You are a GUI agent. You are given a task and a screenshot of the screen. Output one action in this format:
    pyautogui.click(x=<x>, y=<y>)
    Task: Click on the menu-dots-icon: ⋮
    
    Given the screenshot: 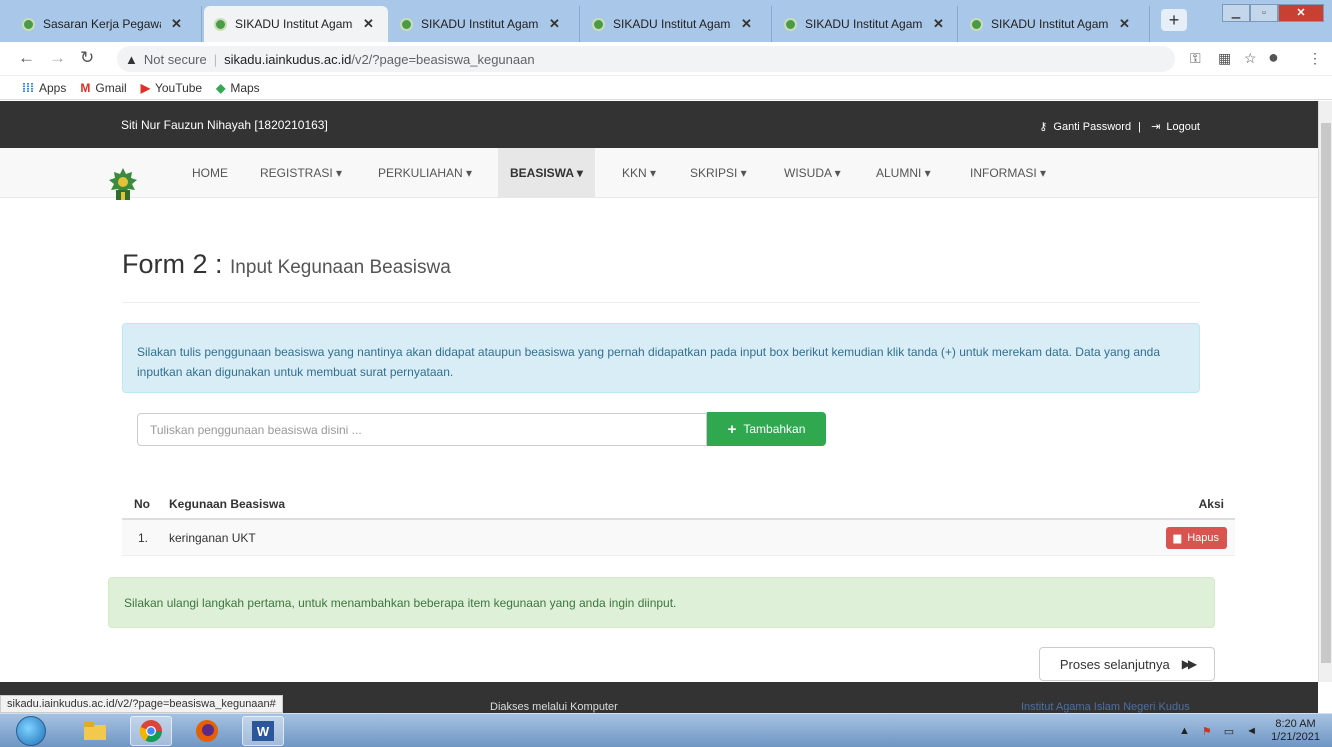 What is the action you would take?
    pyautogui.click(x=1315, y=58)
    